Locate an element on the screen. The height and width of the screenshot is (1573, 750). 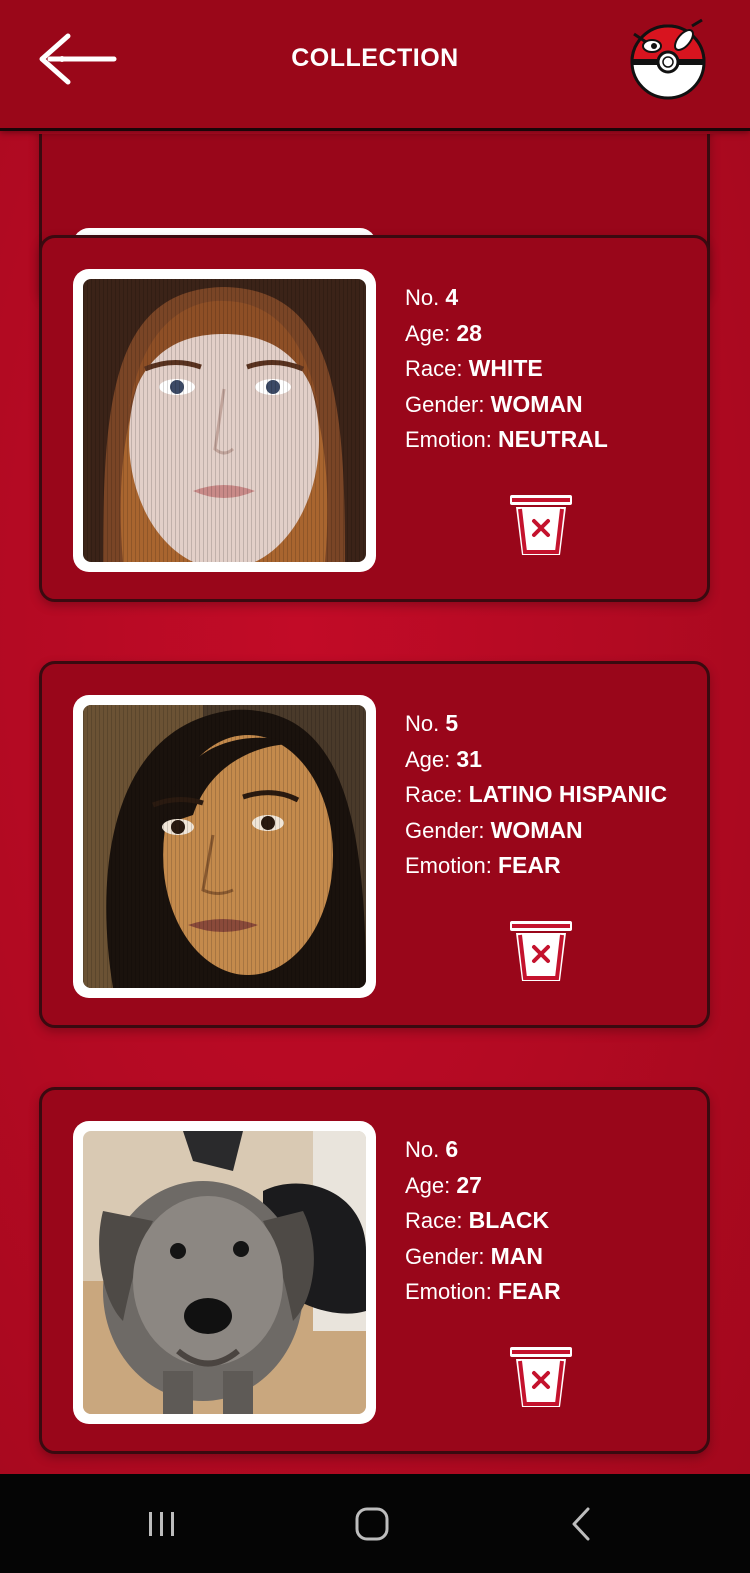
app-header: COLLECTION is located at coordinates (375, 65).